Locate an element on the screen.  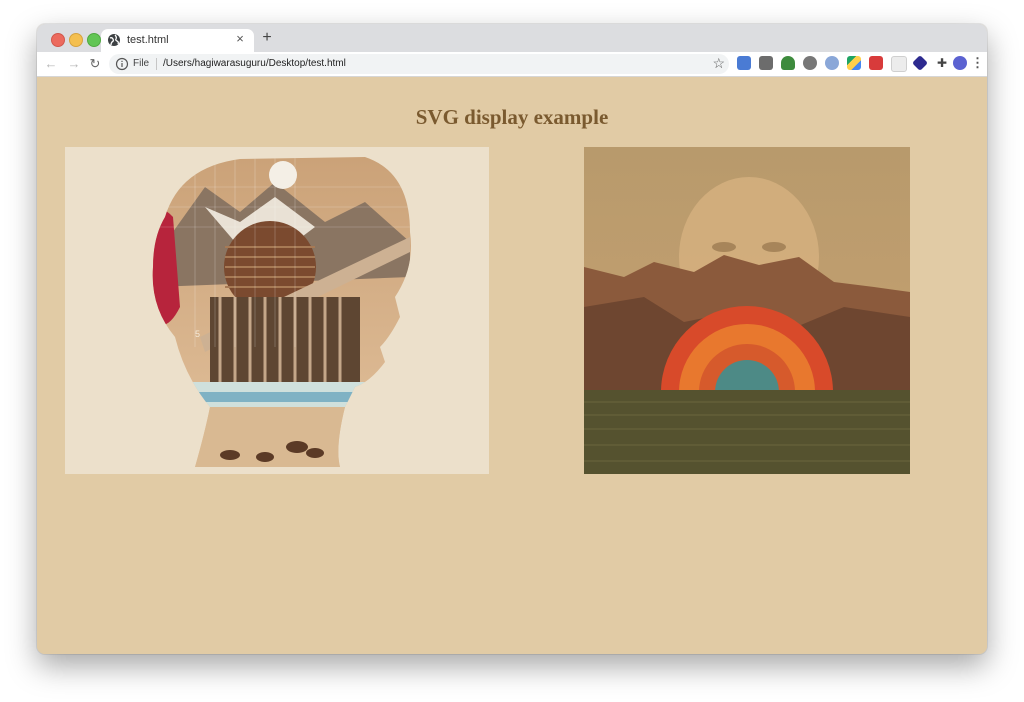
page-title: SVG display example is located at coordinates (512, 117).